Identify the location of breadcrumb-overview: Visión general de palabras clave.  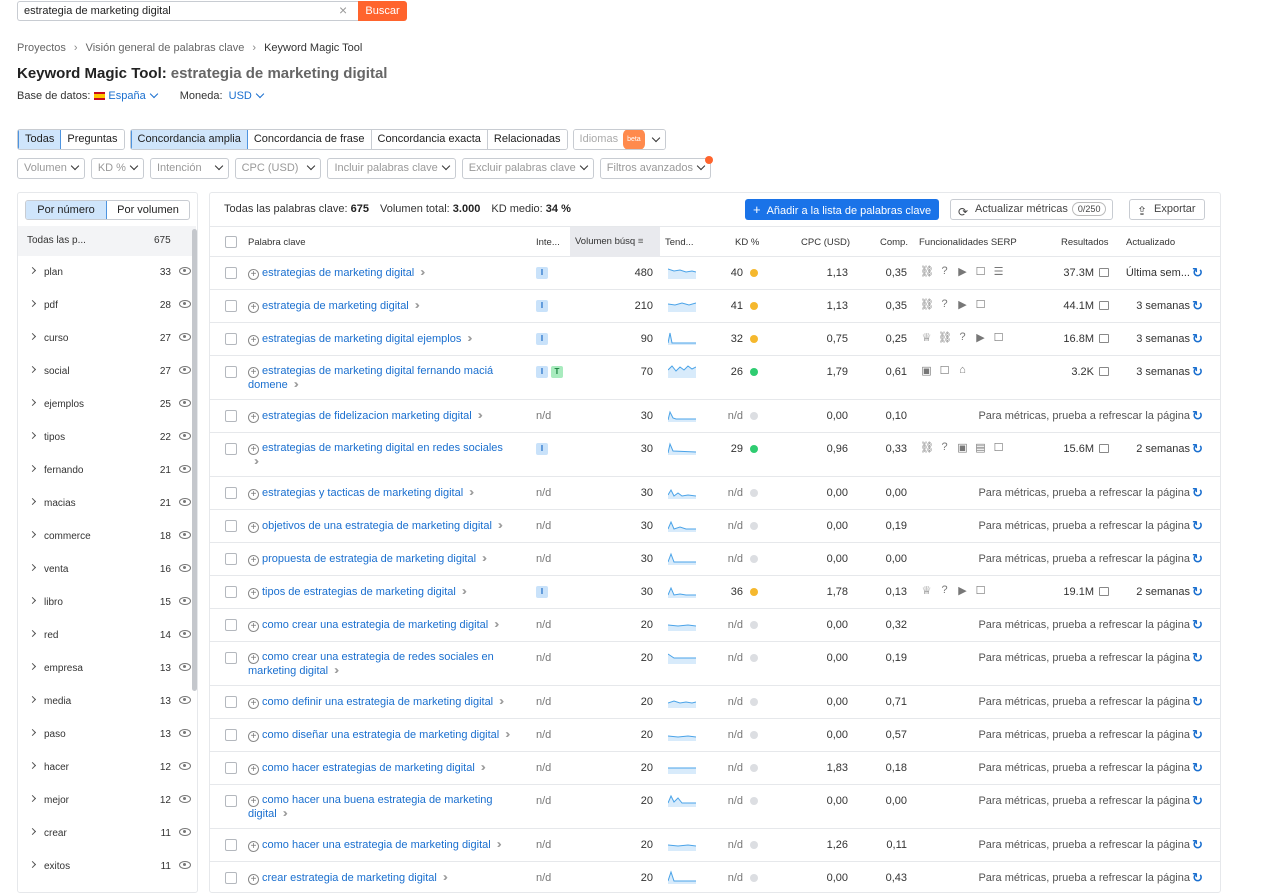
(165, 48).